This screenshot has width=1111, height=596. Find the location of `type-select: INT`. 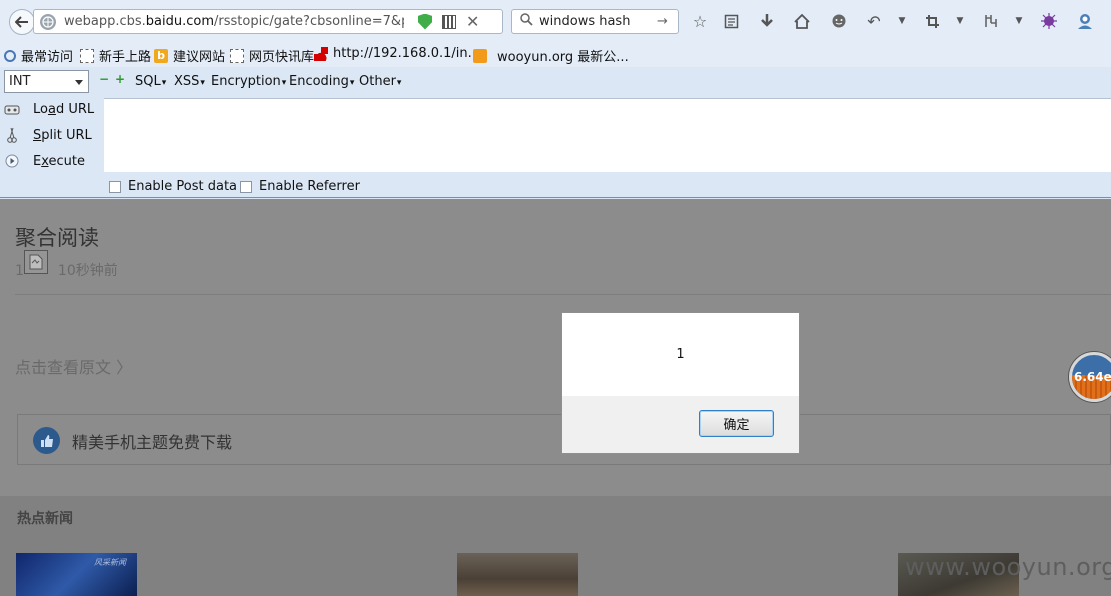

type-select: INT is located at coordinates (46, 81).